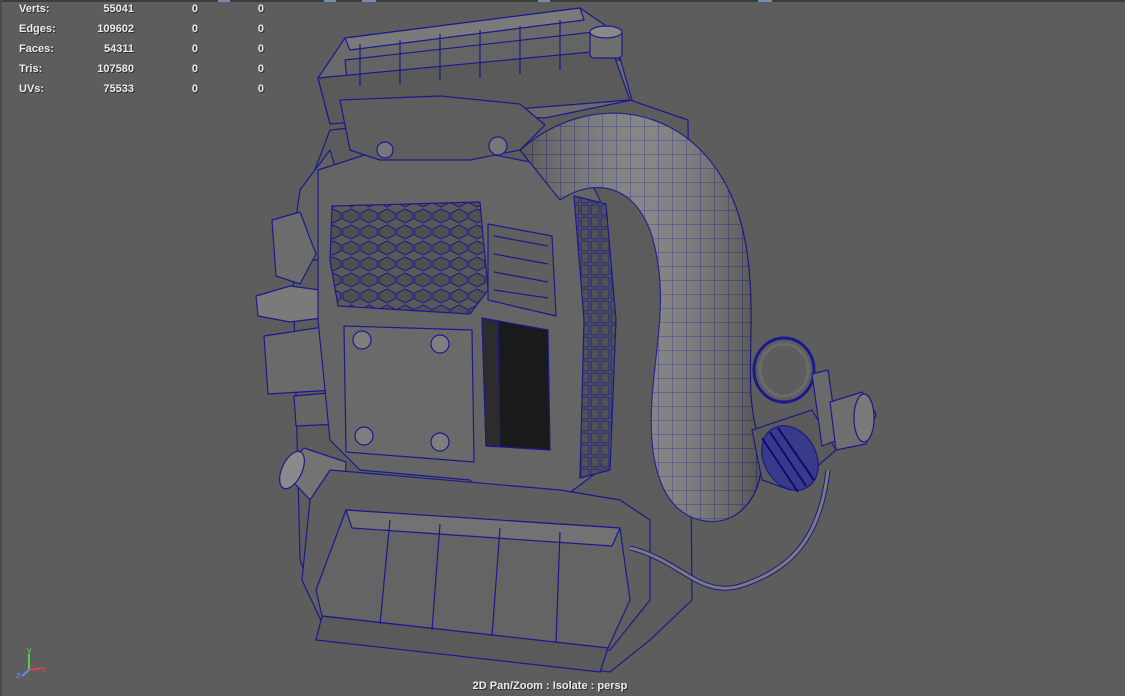 Image resolution: width=1125 pixels, height=696 pixels. Describe the element at coordinates (31, 664) in the screenshot. I see `axis-gizmo: y z x` at that location.